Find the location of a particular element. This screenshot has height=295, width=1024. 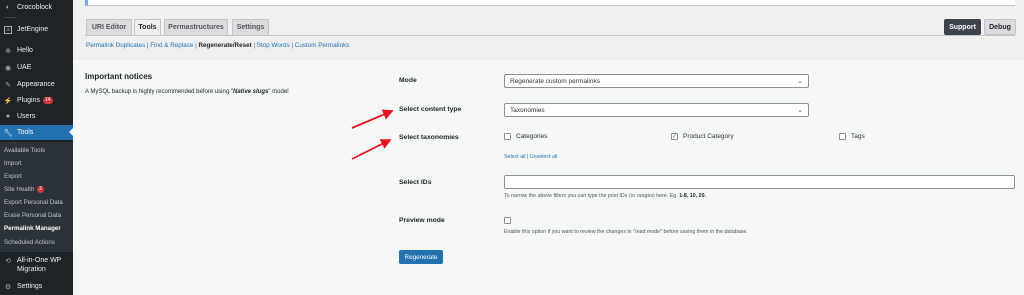

taxonomy-checkbox-categories: Categories is located at coordinates (525, 136).